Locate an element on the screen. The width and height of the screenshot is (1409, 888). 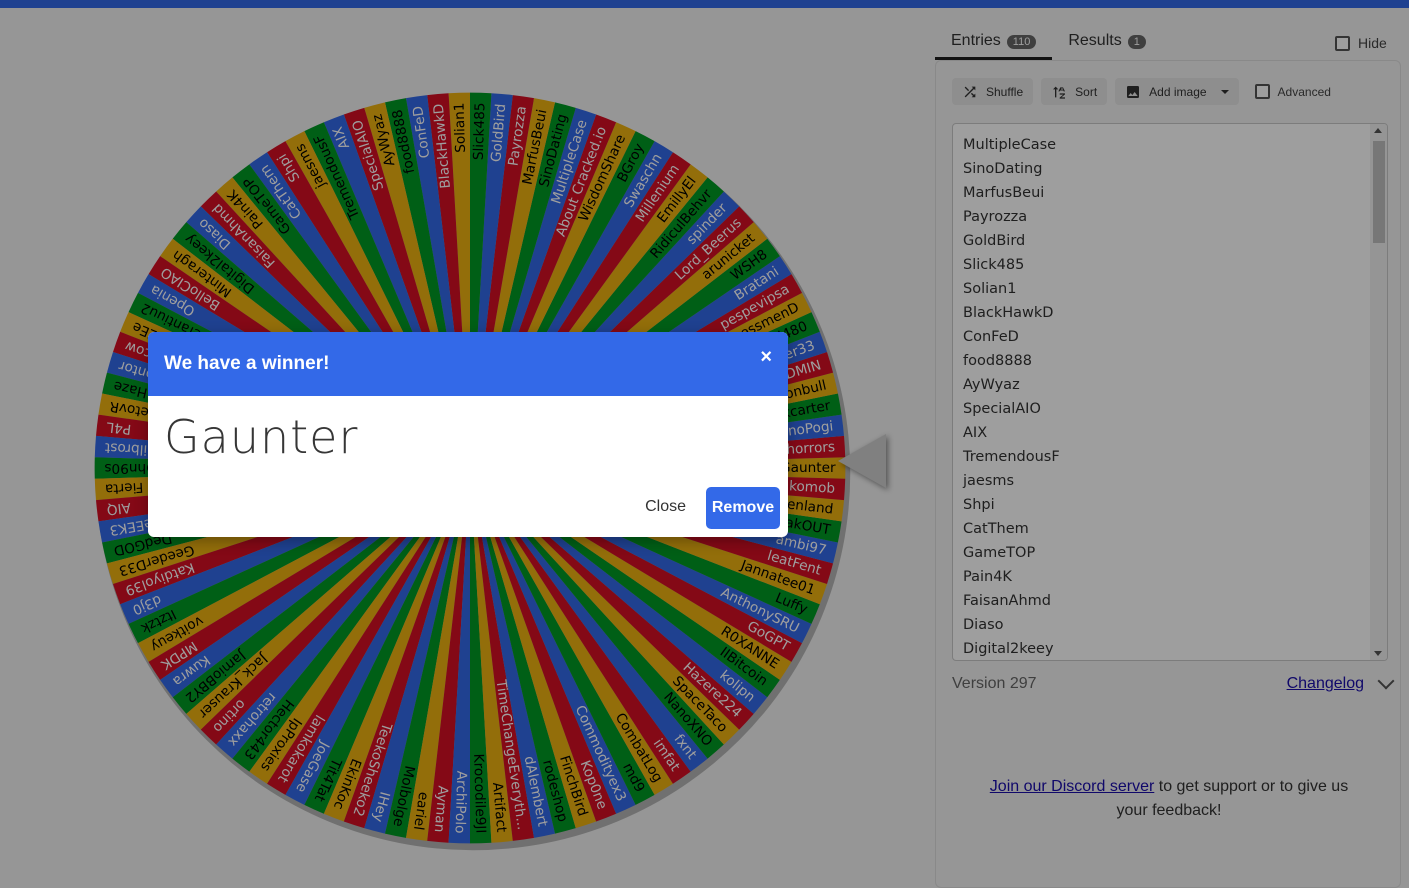
winner-name: Gaunter is located at coordinates (261, 437).